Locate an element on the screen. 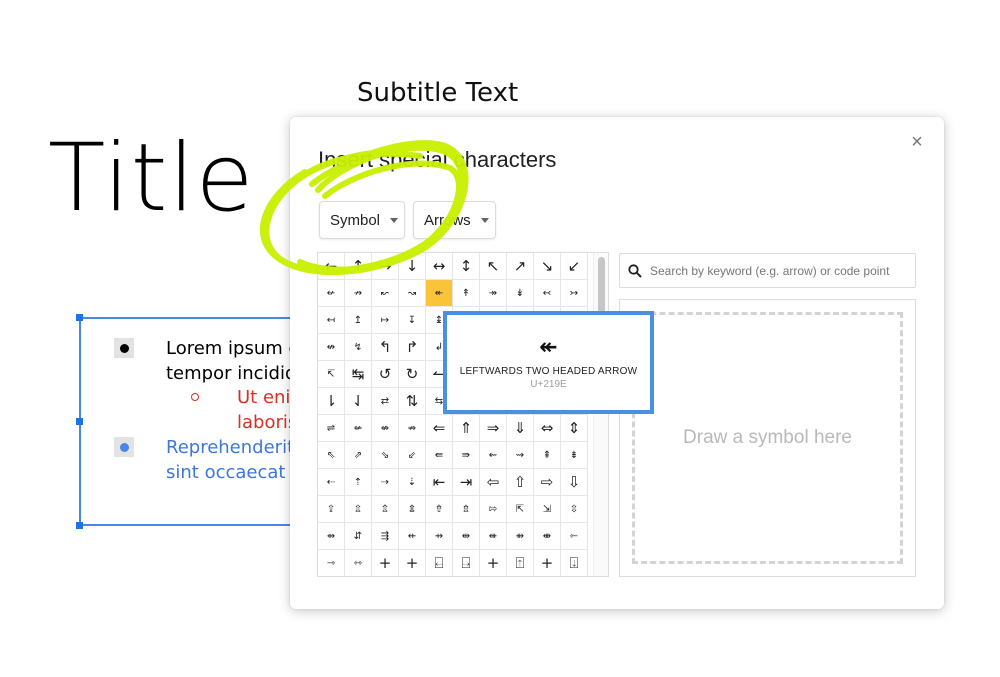 This screenshot has height=677, width=1000. symbol-cell: ⇌ is located at coordinates (331, 428).